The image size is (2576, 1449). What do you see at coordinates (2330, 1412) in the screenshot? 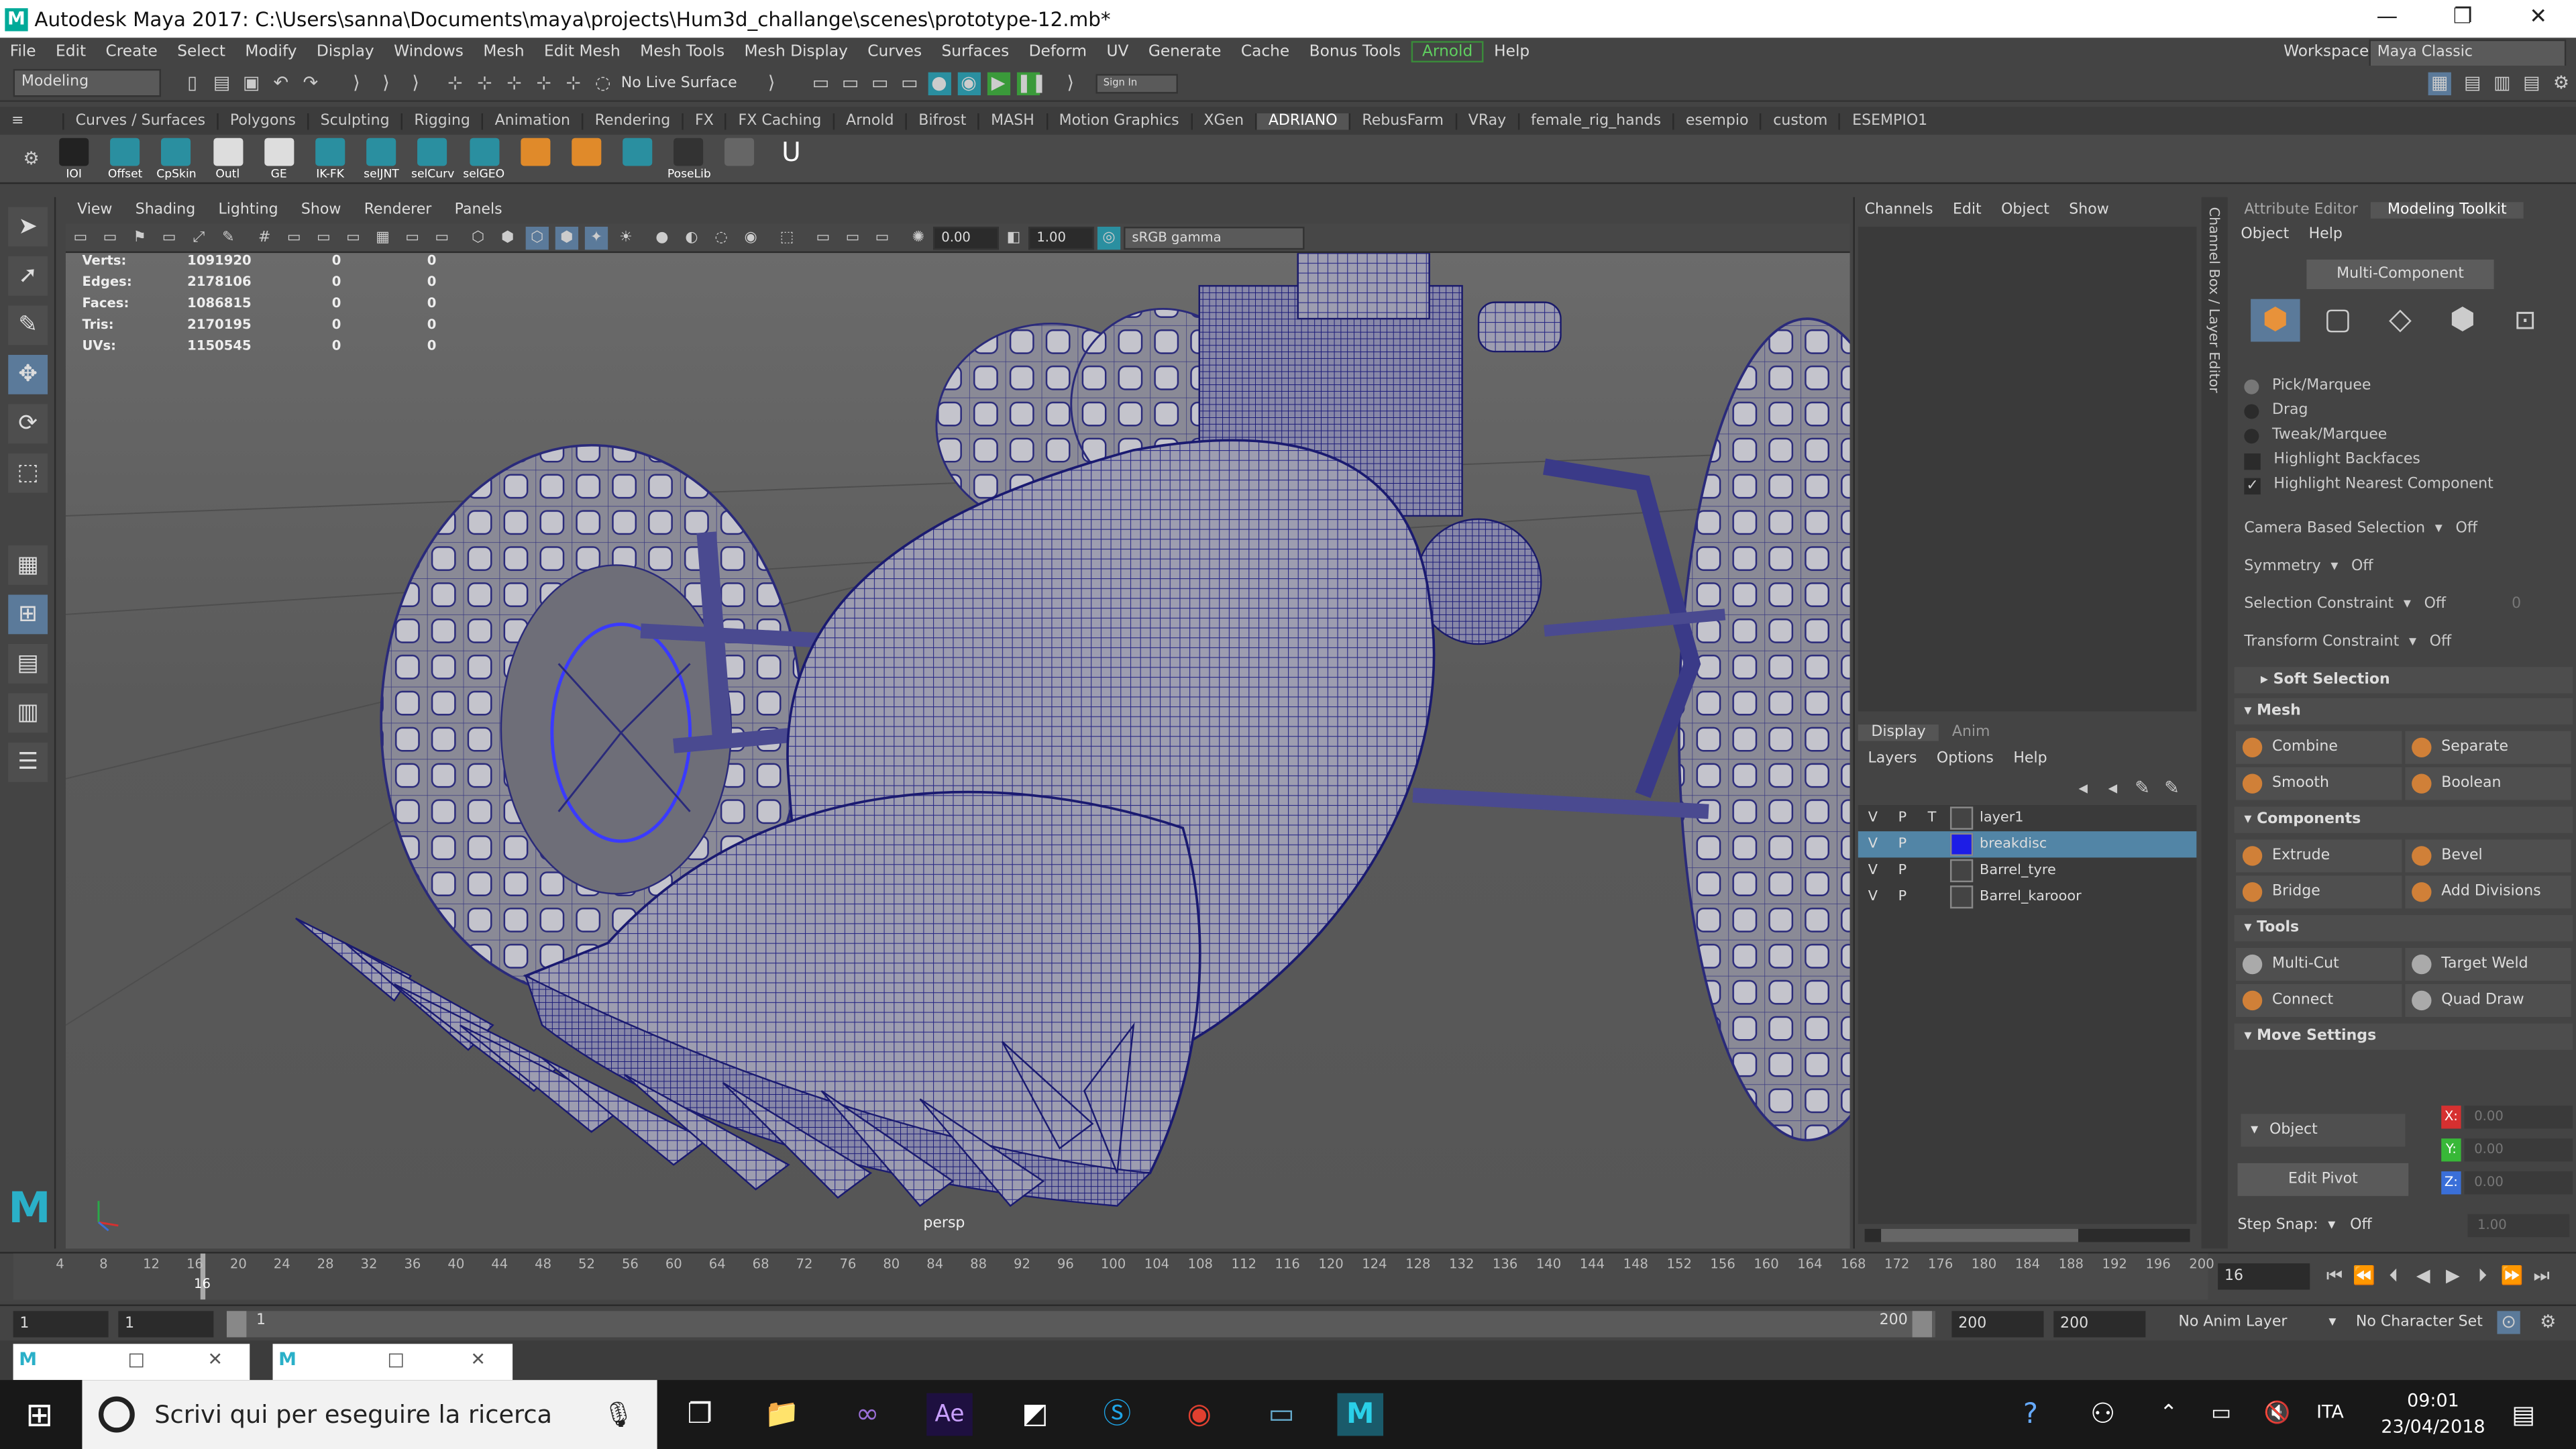
I see `language-indicator: ITA` at bounding box center [2330, 1412].